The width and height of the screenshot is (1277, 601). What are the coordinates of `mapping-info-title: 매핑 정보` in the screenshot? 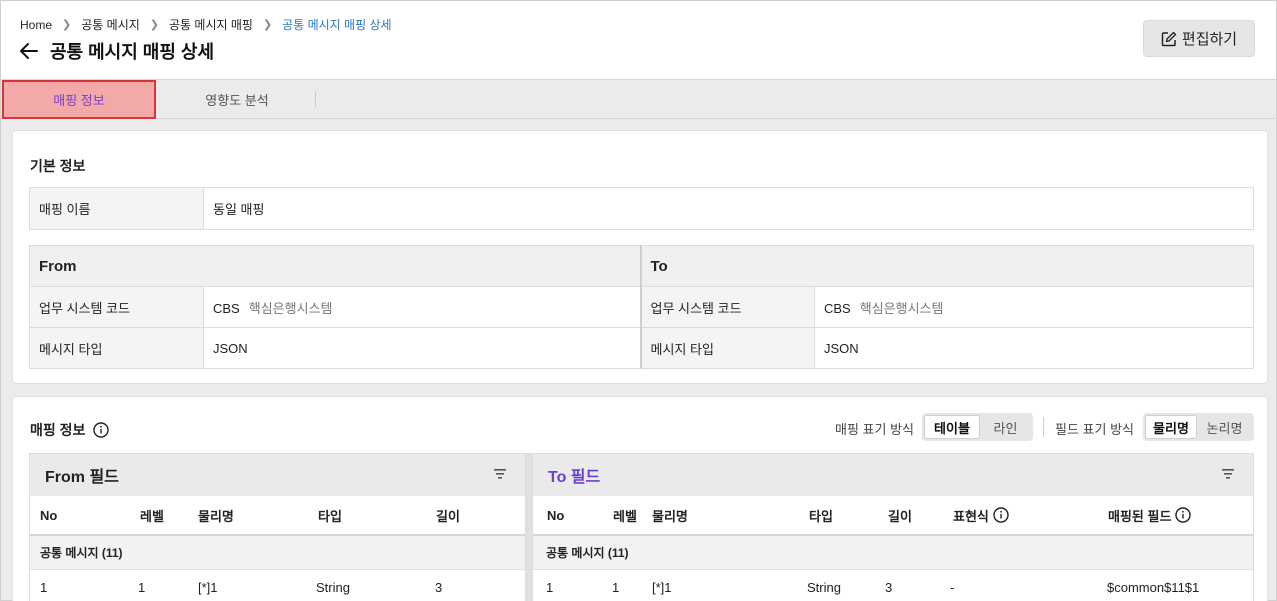 It's located at (58, 430).